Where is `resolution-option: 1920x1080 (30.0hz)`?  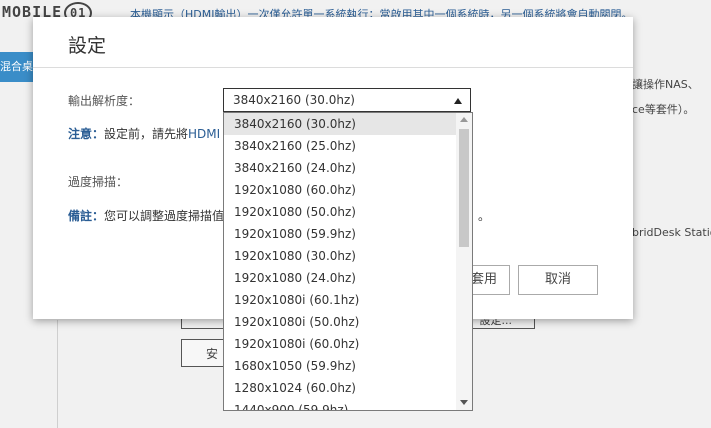 resolution-option: 1920x1080 (30.0hz) is located at coordinates (340, 256).